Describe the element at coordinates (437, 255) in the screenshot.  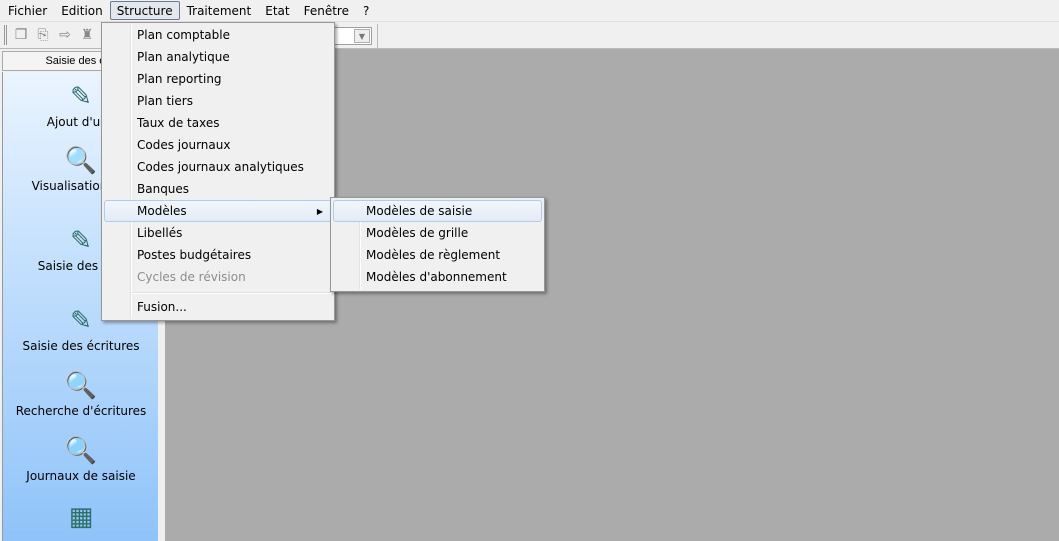
I see `submenu-item-modeles-reglement: Modèles de règlement` at that location.